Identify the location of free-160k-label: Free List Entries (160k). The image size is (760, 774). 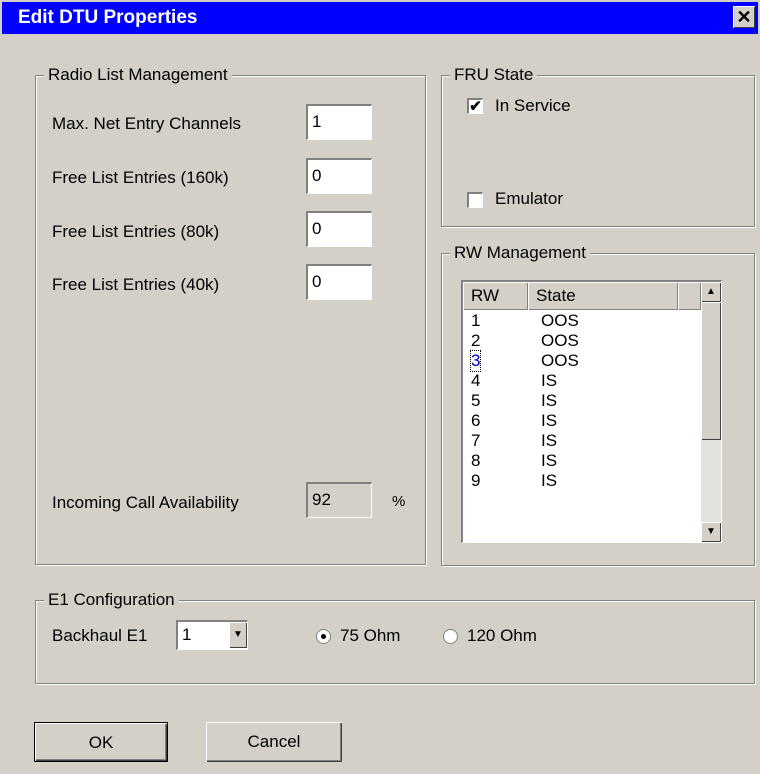
(140, 177).